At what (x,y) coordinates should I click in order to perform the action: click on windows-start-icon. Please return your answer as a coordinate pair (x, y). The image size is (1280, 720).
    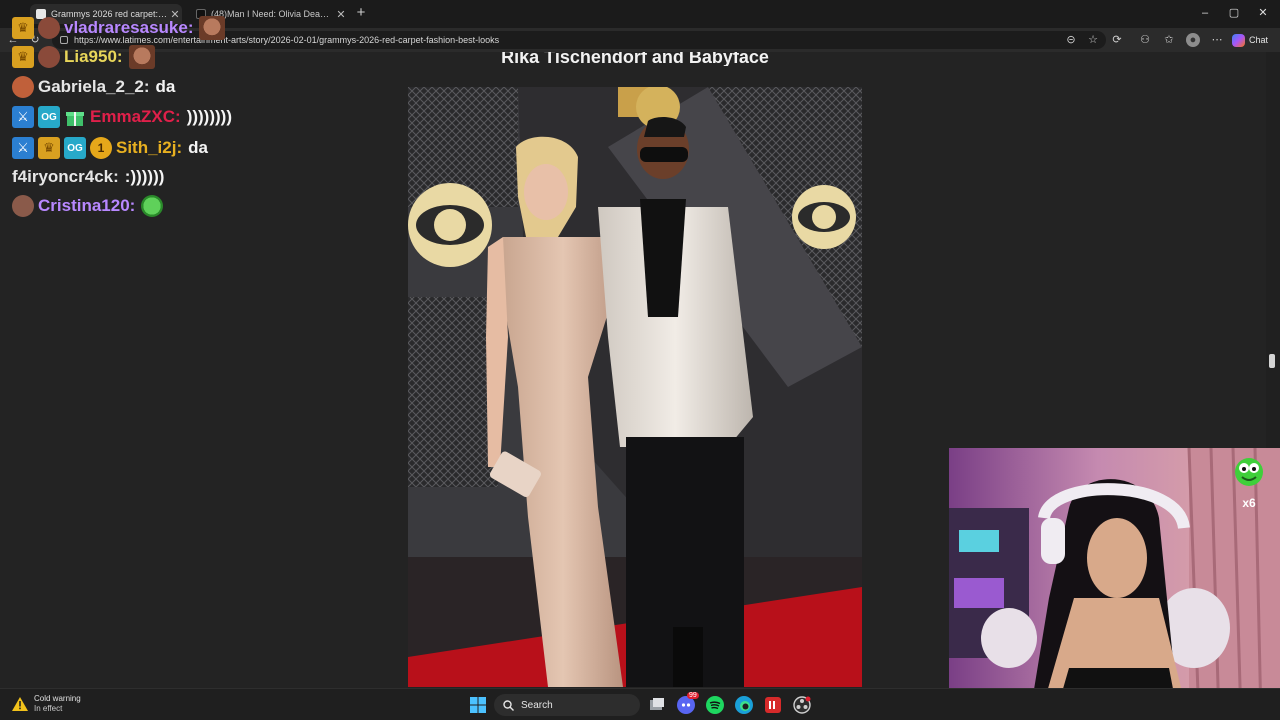
    Looking at the image, I should click on (478, 705).